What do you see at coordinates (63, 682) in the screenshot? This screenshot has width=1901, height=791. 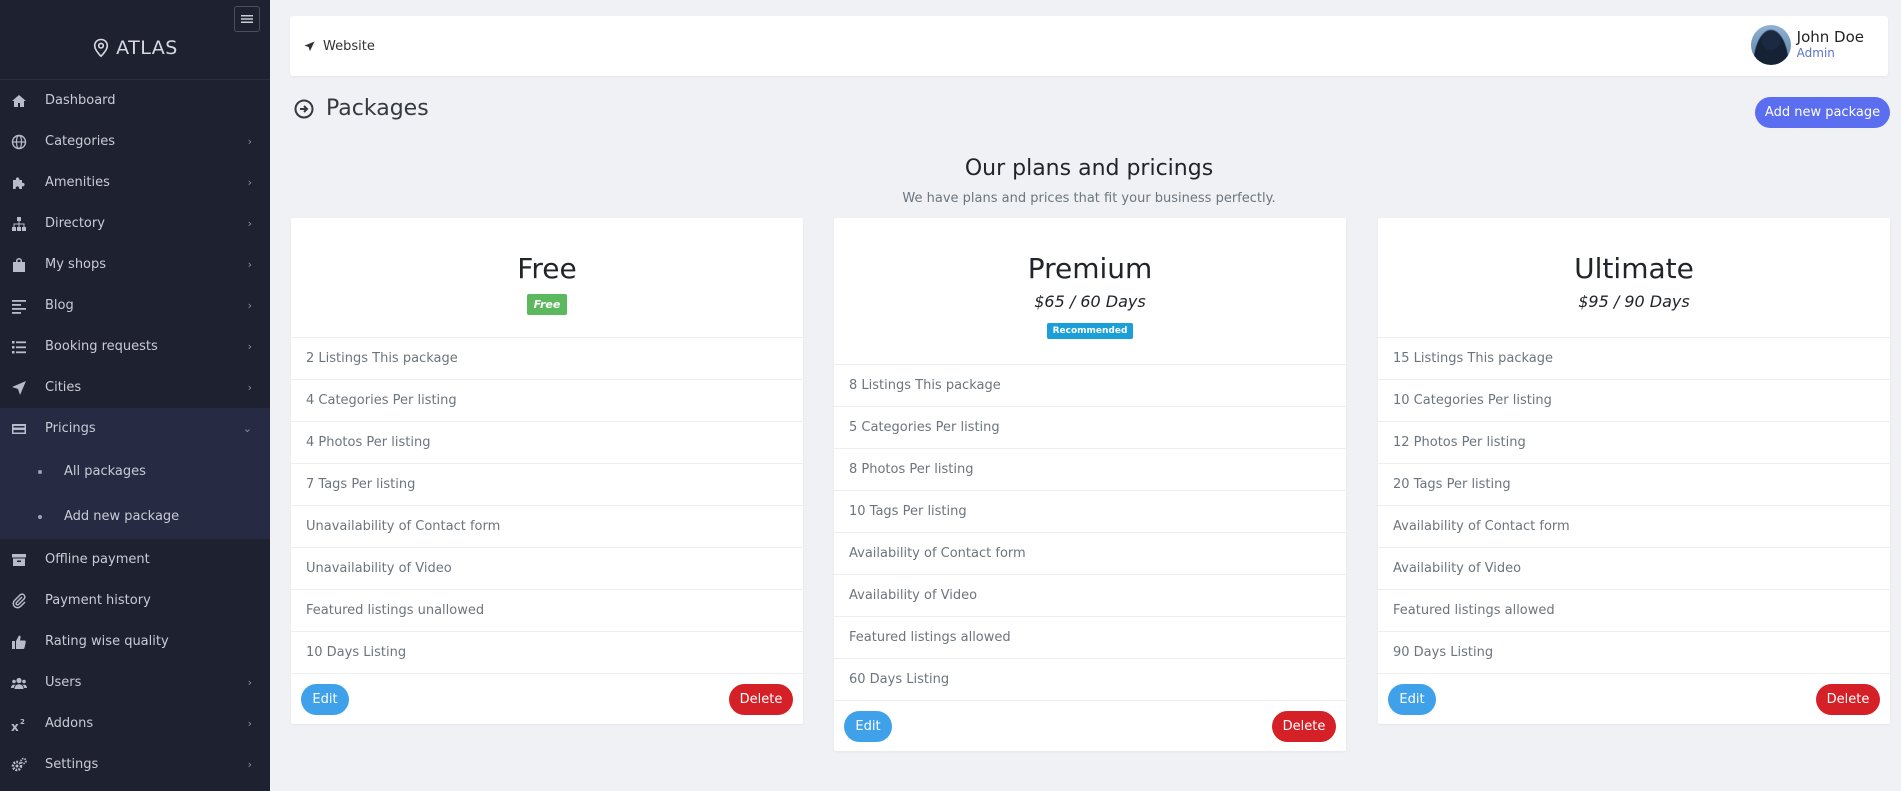 I see `sidebar-item-label: Users` at bounding box center [63, 682].